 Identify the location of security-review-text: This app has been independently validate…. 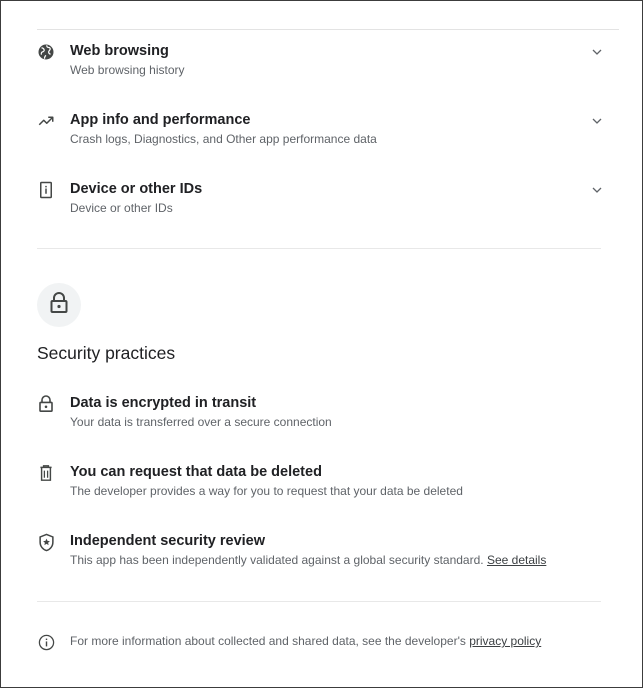
(277, 560).